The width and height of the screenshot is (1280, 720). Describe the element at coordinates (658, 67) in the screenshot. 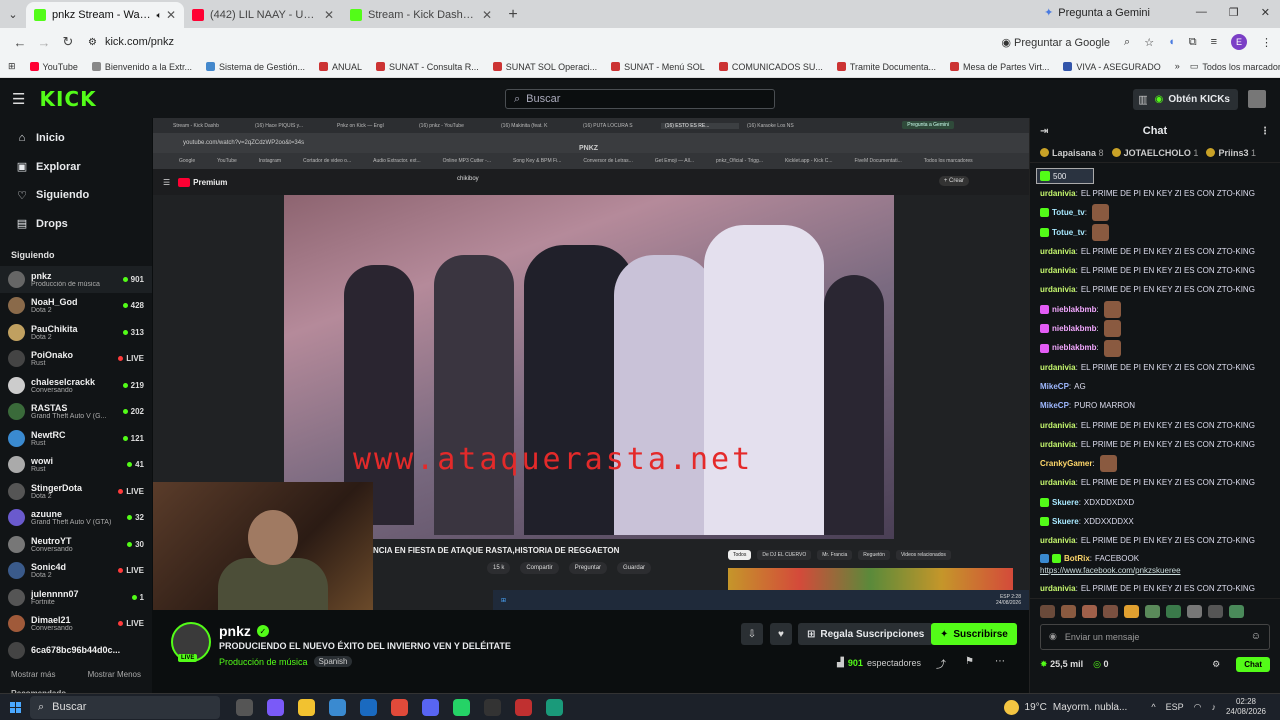

I see `bookmark-item: SUNAT - Menú SOL` at that location.